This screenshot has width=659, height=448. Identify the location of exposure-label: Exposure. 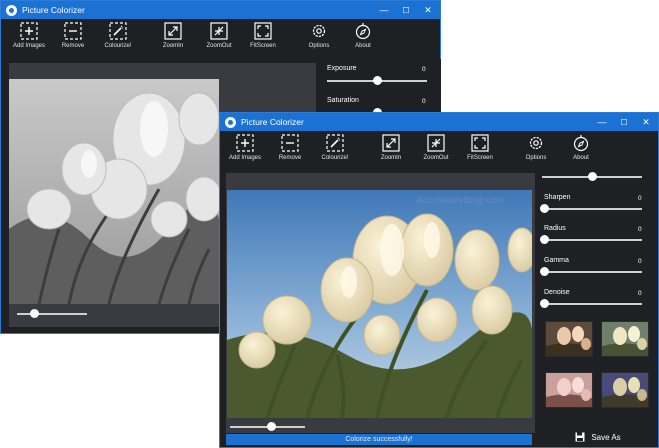
(342, 68).